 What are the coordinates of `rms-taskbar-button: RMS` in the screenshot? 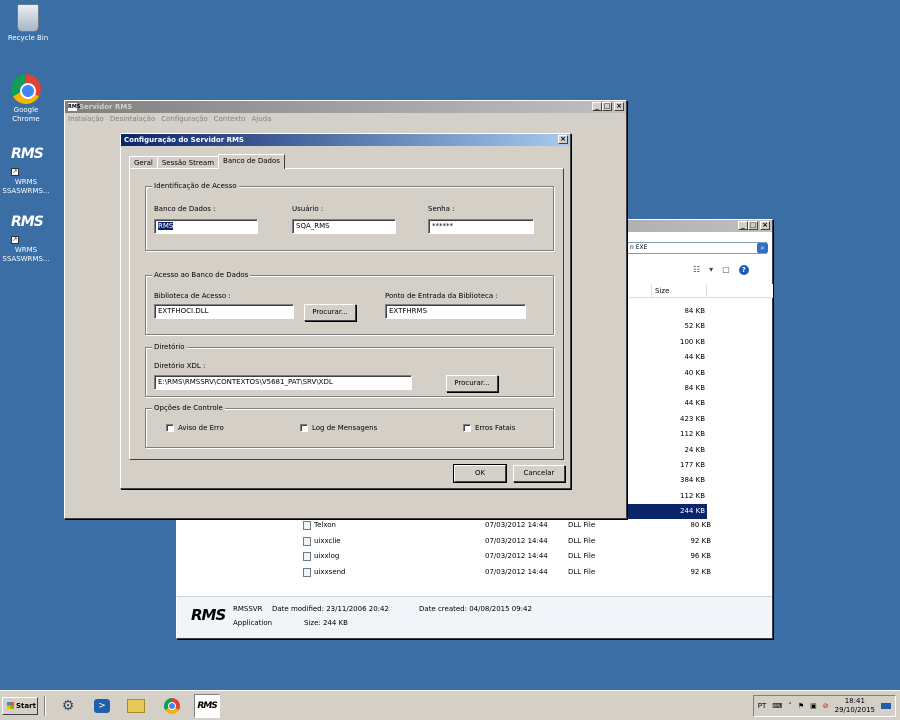 It's located at (207, 706).